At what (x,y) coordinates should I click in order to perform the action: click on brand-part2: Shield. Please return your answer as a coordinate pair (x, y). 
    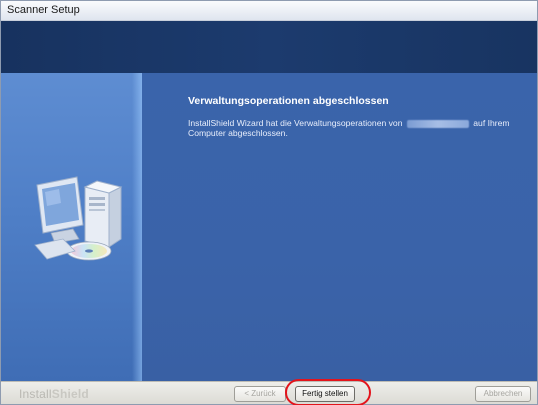
    Looking at the image, I should click on (70, 394).